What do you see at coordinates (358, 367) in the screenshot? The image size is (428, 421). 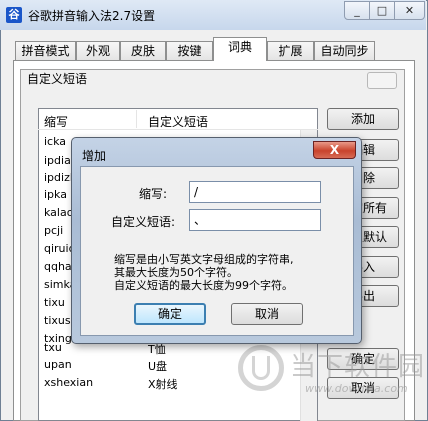 I see `watermark-text: 当下软件园` at bounding box center [358, 367].